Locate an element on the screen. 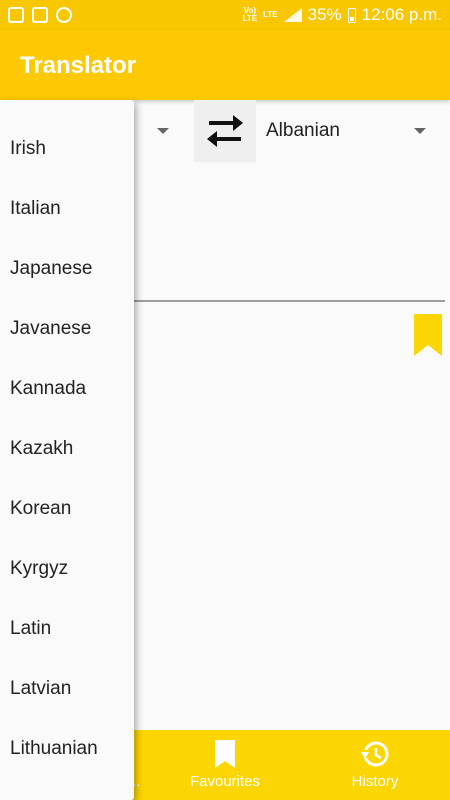  dropdown-item-latvian: Latvian is located at coordinates (40, 689).